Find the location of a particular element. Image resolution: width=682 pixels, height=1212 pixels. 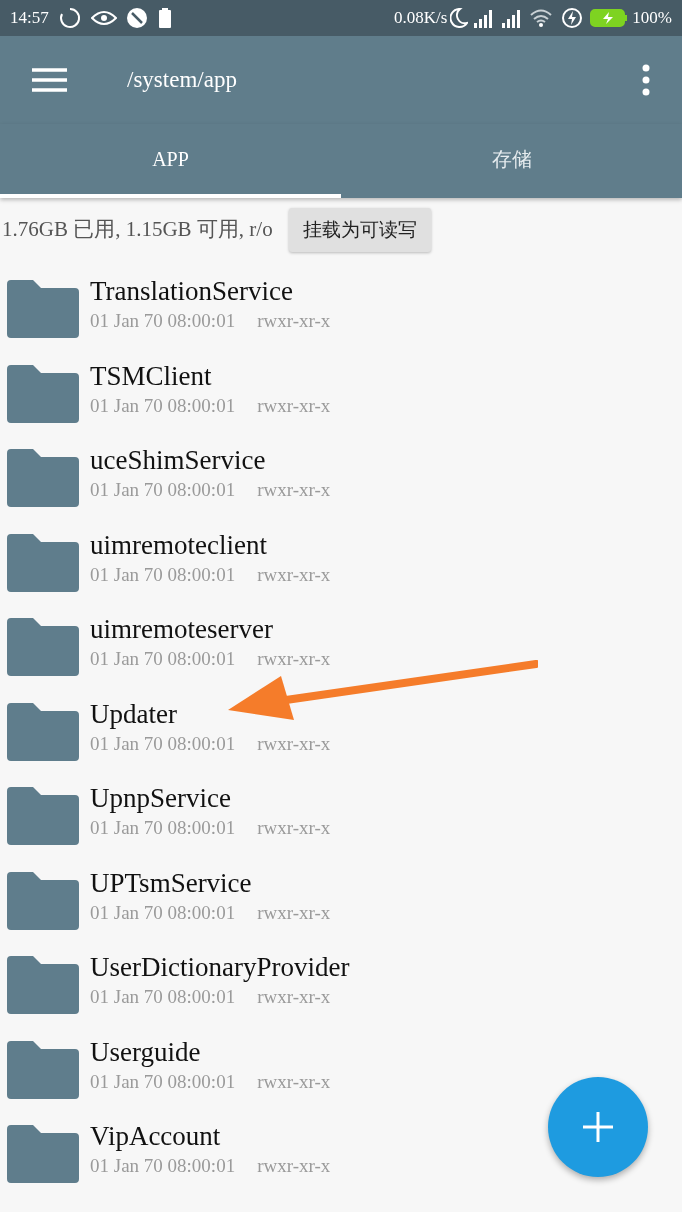

folder-name: UpnpService is located at coordinates (161, 799).